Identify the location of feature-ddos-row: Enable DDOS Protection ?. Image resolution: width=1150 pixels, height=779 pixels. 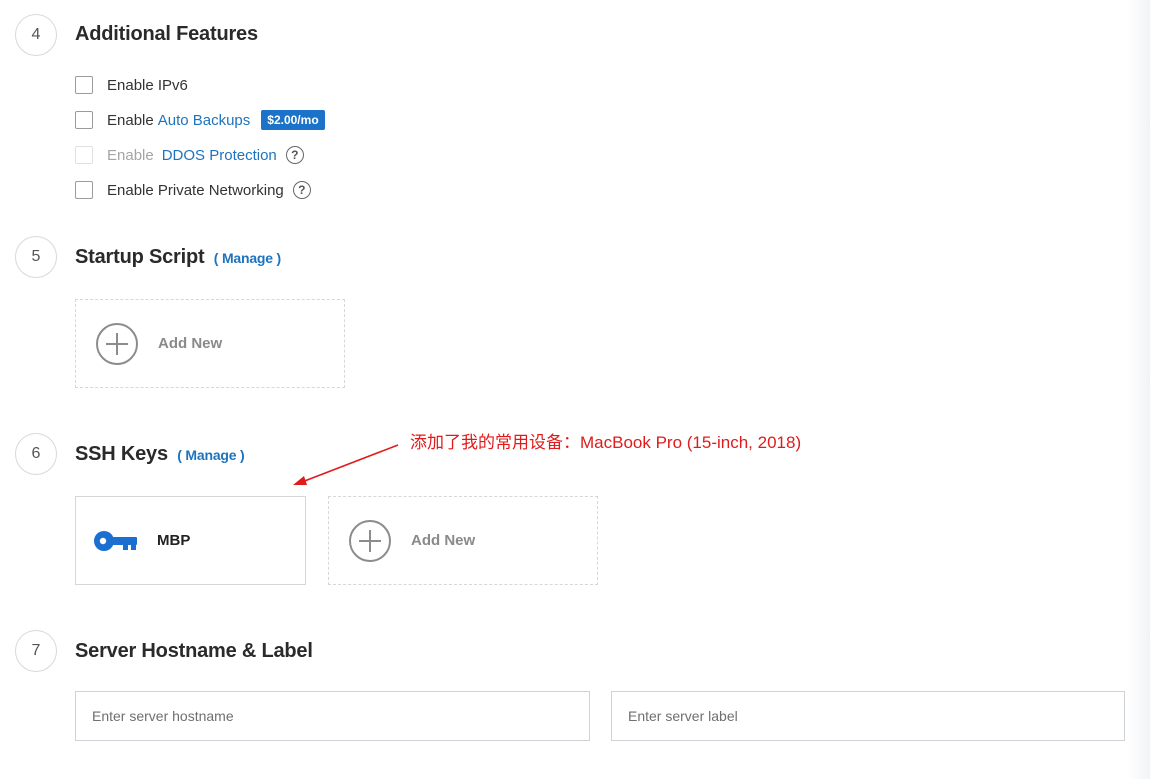
(189, 155).